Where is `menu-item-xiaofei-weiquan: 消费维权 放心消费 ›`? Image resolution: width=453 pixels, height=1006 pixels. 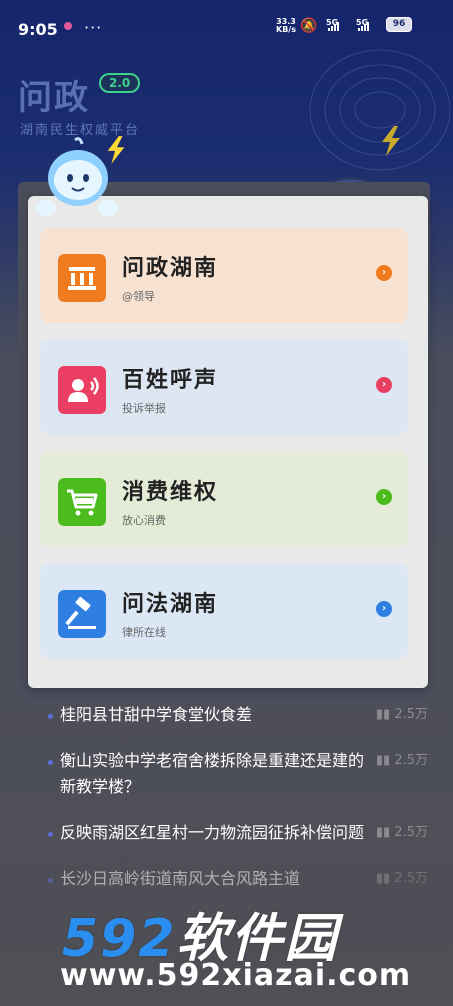 menu-item-xiaofei-weiquan: 消费维权 放心消费 › is located at coordinates (224, 499).